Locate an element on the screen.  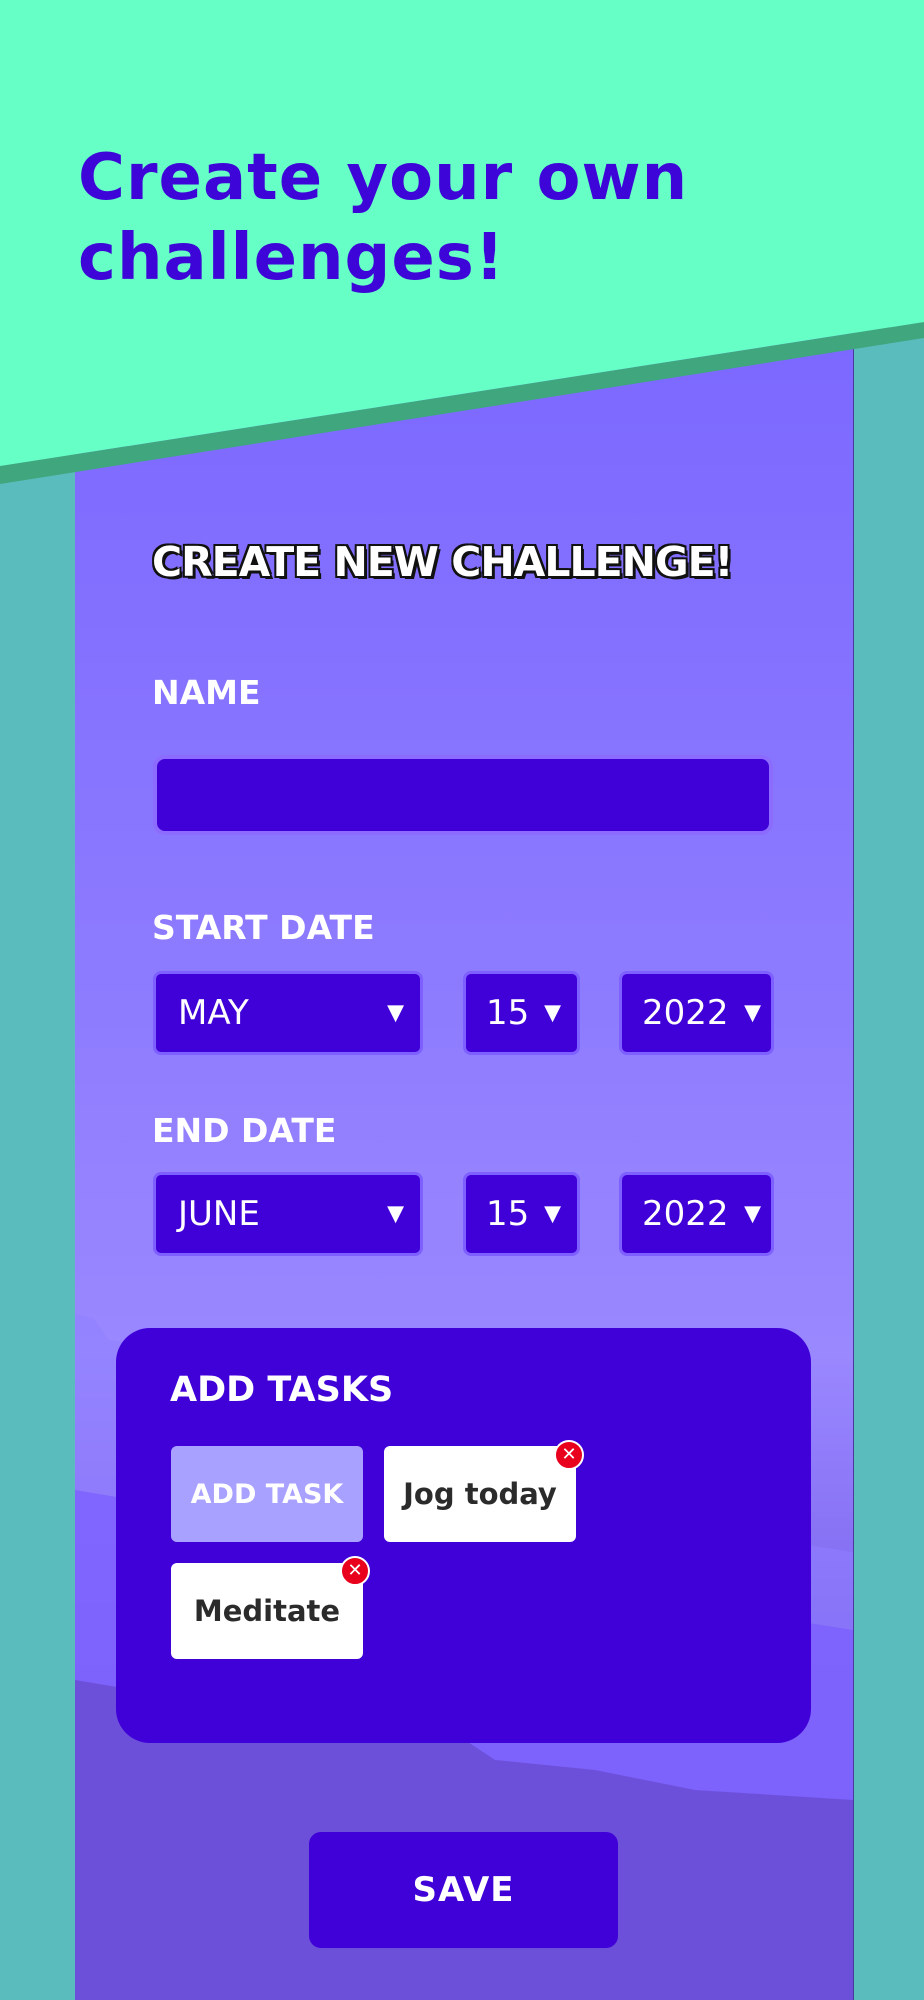
end-day-value: 15 is located at coordinates (508, 1214).